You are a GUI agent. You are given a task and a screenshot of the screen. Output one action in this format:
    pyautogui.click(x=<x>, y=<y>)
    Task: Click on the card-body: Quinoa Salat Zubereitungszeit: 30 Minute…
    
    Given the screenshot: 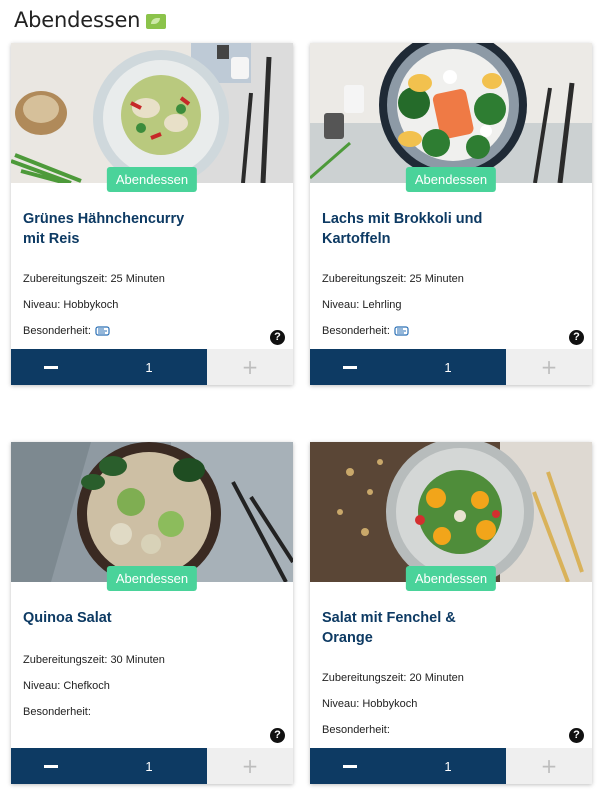 What is the action you would take?
    pyautogui.click(x=152, y=650)
    